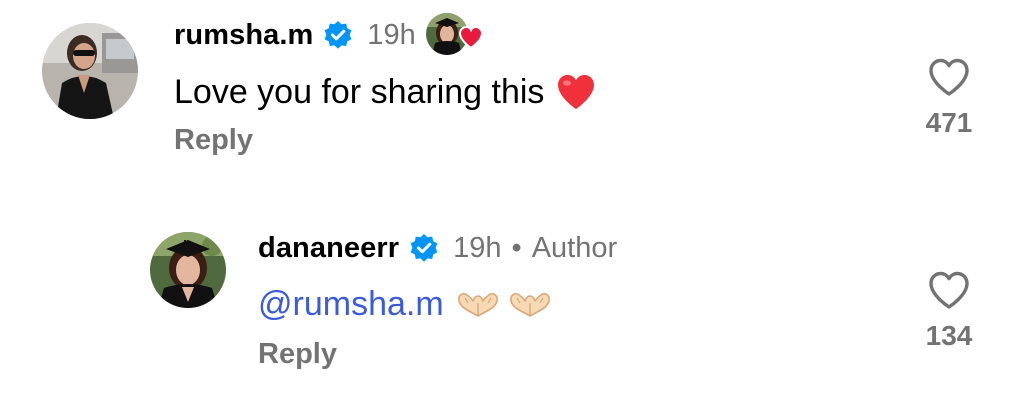 The width and height of the screenshot is (1024, 393). I want to click on comment-header: rumsha.m 19h, so click(329, 35).